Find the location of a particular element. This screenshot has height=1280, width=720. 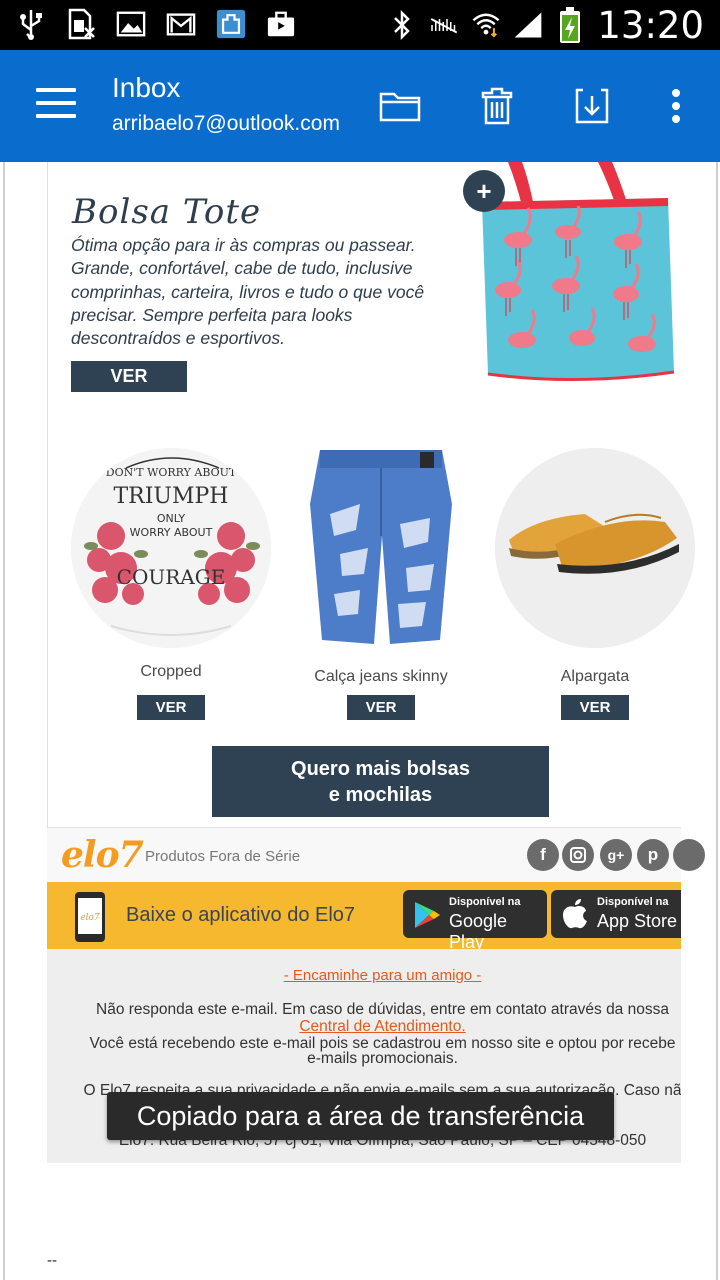

google-play-icon is located at coordinates (427, 915).